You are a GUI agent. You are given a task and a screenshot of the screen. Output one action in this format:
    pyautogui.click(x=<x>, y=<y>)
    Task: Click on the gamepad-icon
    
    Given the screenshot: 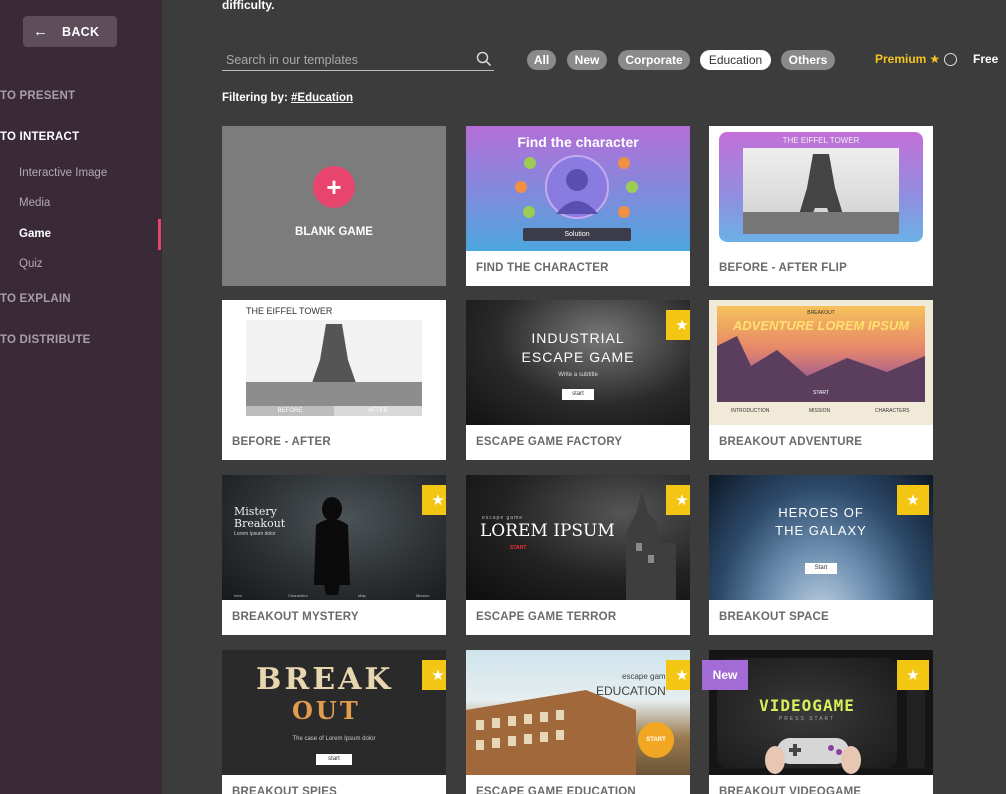 What is the action you would take?
    pyautogui.click(x=813, y=756)
    